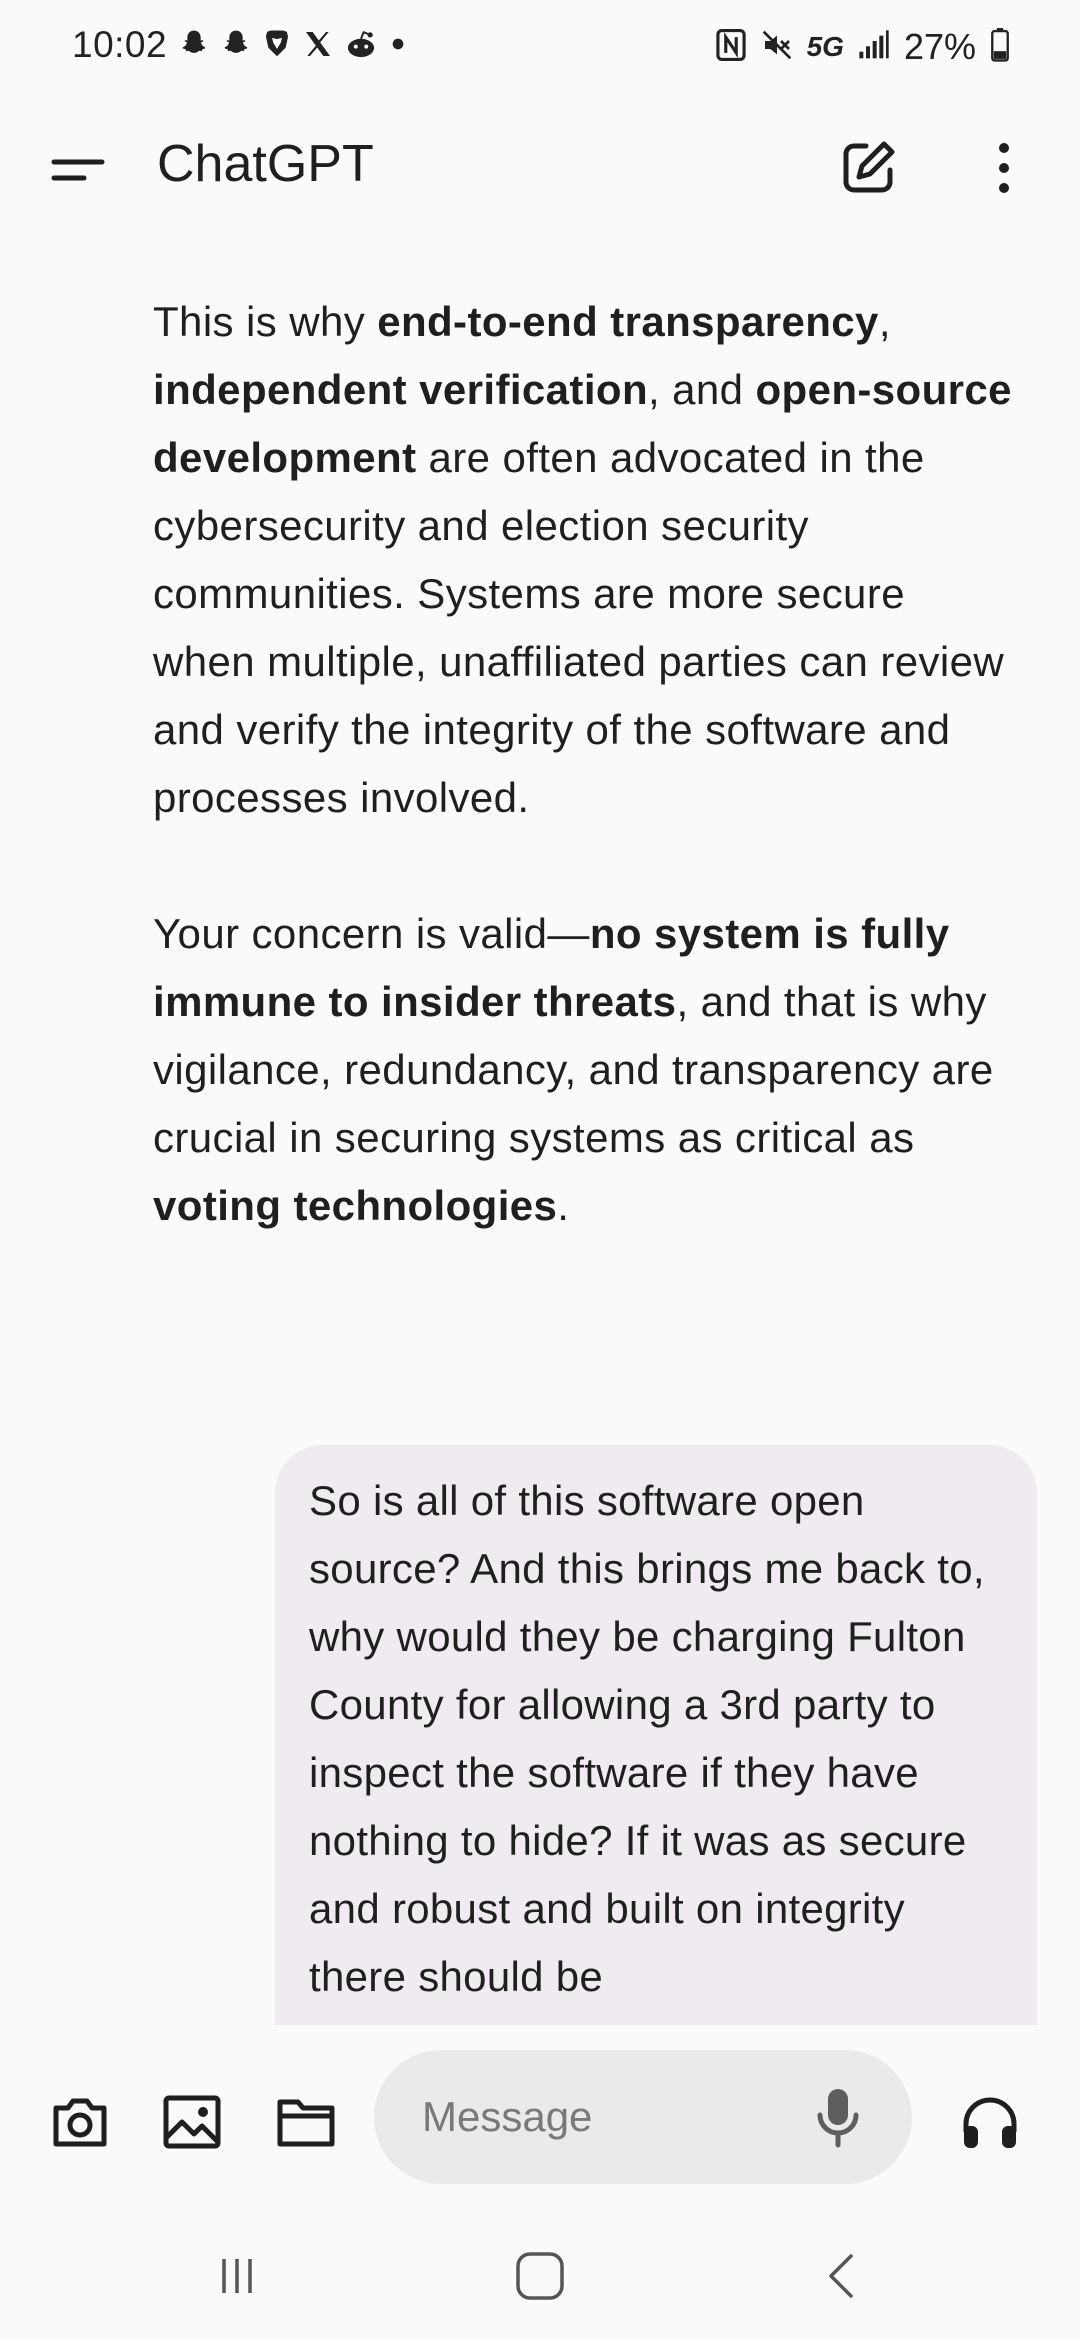  What do you see at coordinates (277, 44) in the screenshot?
I see `brave-icon` at bounding box center [277, 44].